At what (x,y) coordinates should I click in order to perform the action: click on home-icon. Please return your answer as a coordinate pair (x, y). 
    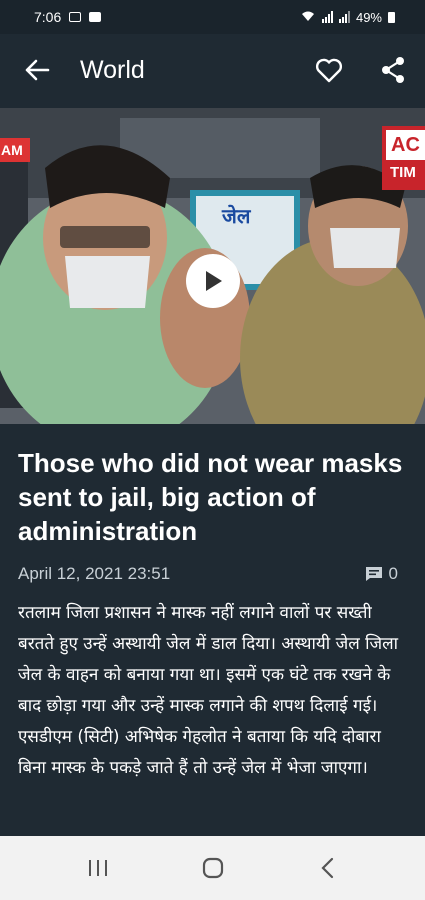
    Looking at the image, I should click on (212, 868).